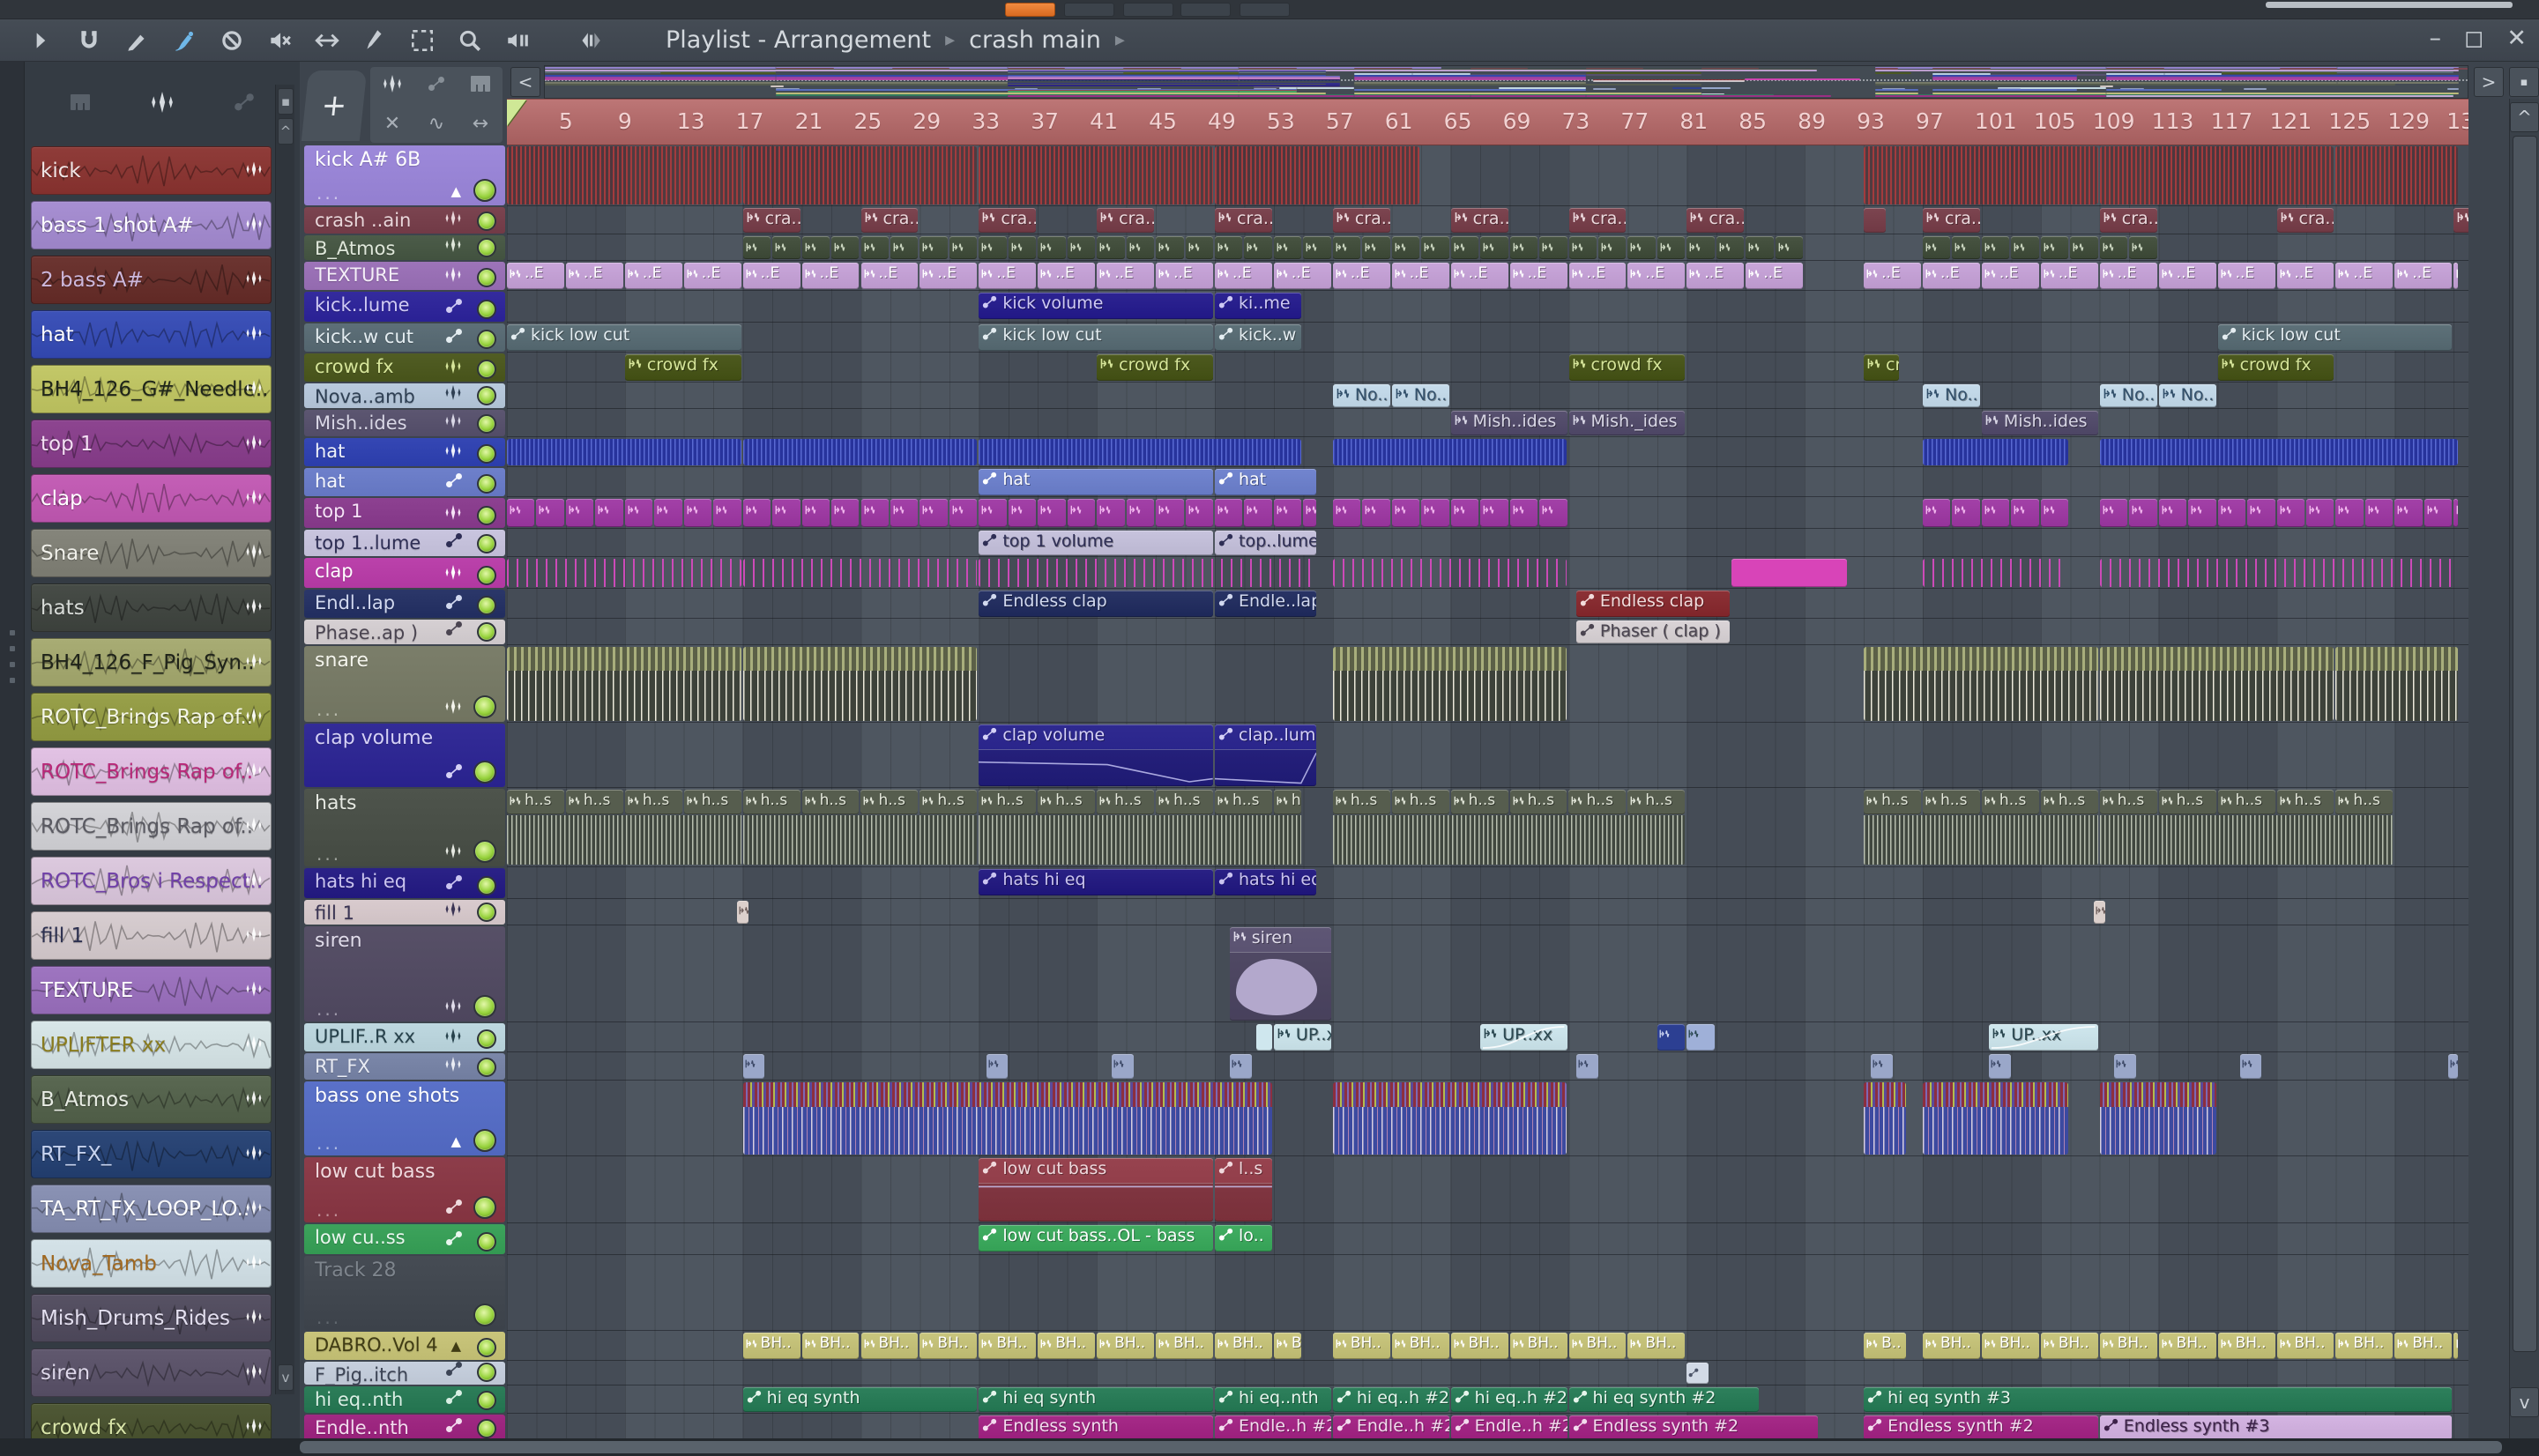 The image size is (2539, 1456). I want to click on mute-tool-icon, so click(279, 41).